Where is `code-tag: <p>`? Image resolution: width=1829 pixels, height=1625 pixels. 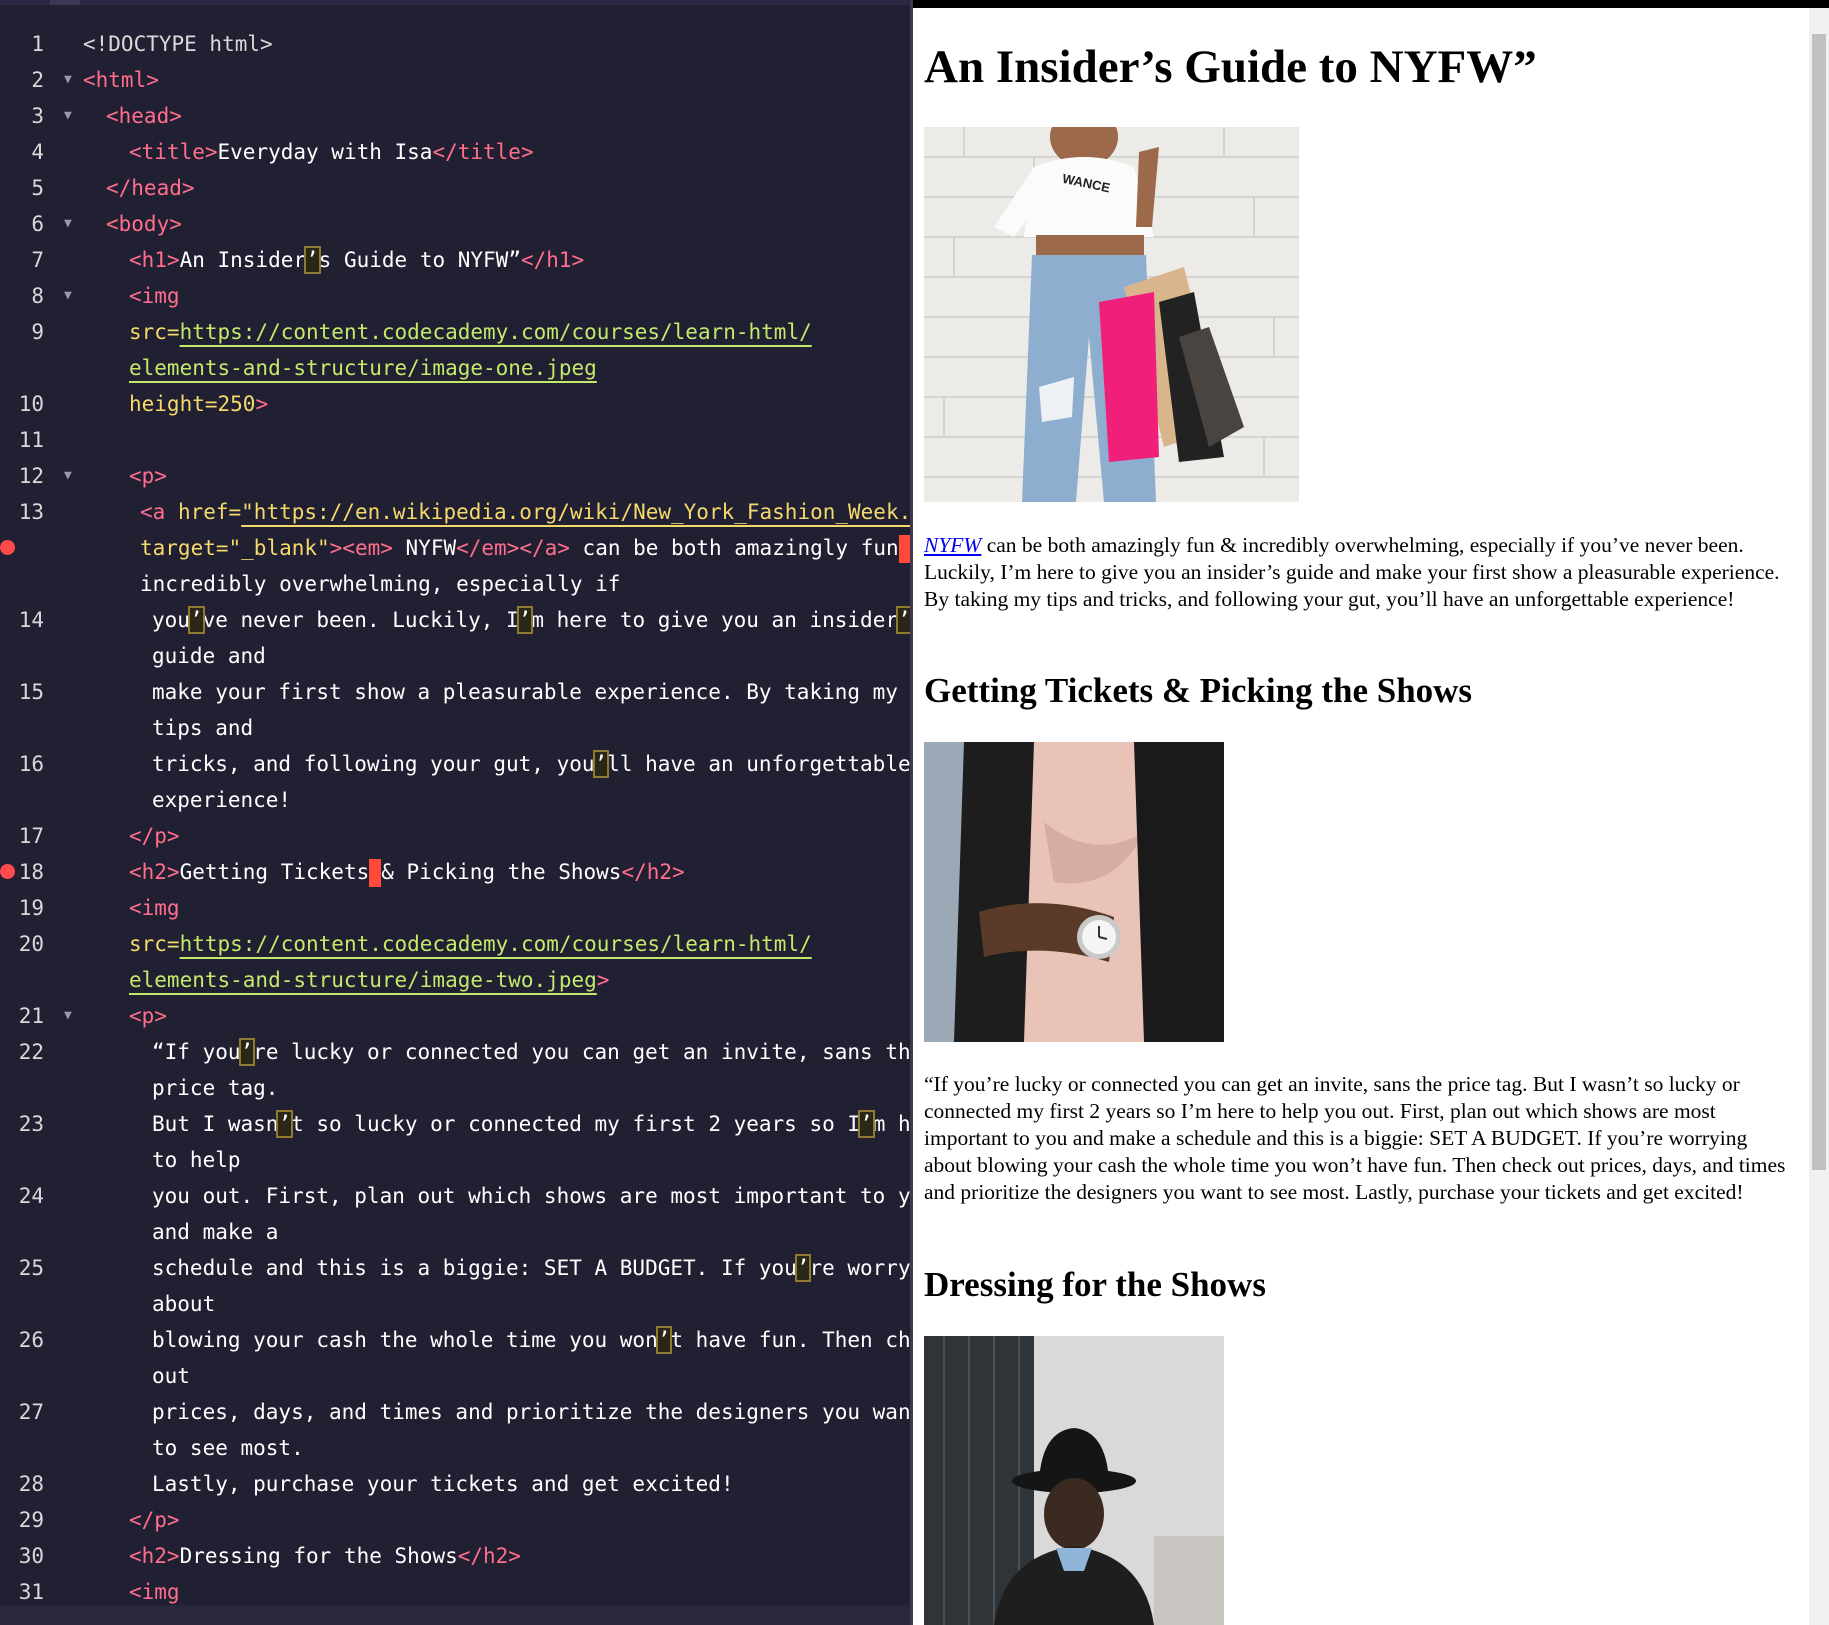 code-tag: <p> is located at coordinates (148, 1016).